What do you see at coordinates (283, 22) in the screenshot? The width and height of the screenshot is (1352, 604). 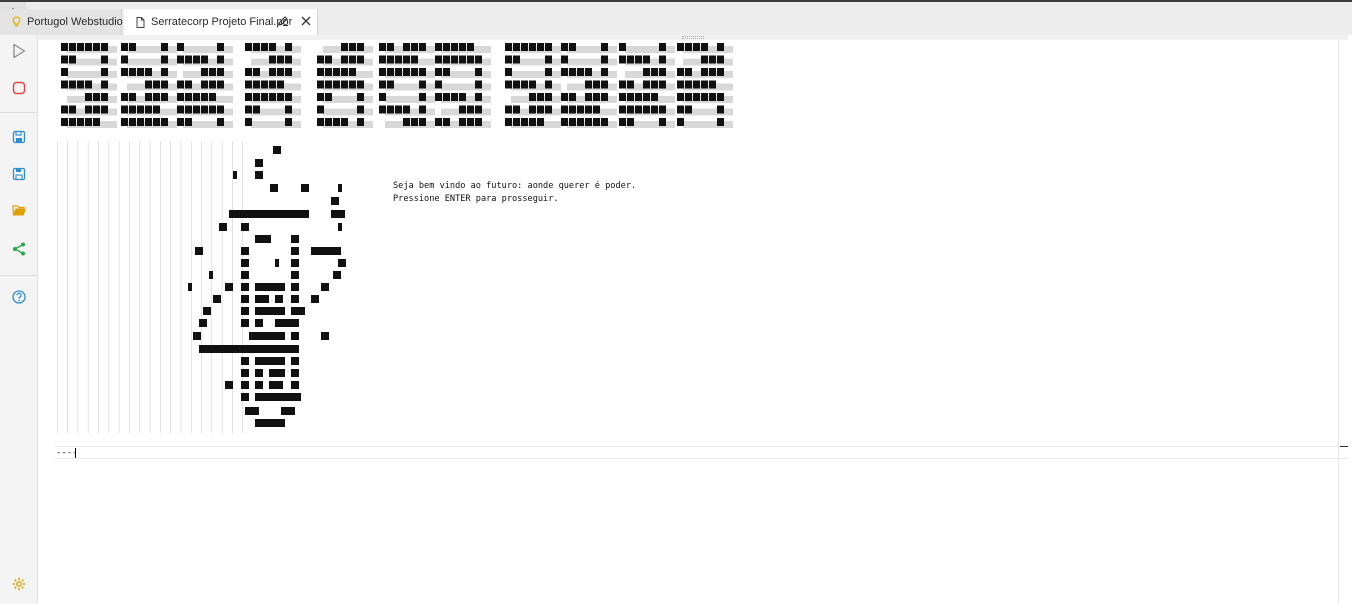 I see `rename-icon` at bounding box center [283, 22].